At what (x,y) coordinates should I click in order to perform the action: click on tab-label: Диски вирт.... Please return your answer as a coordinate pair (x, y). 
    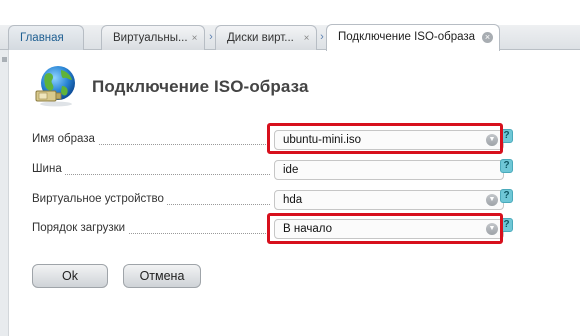
    Looking at the image, I should click on (260, 38).